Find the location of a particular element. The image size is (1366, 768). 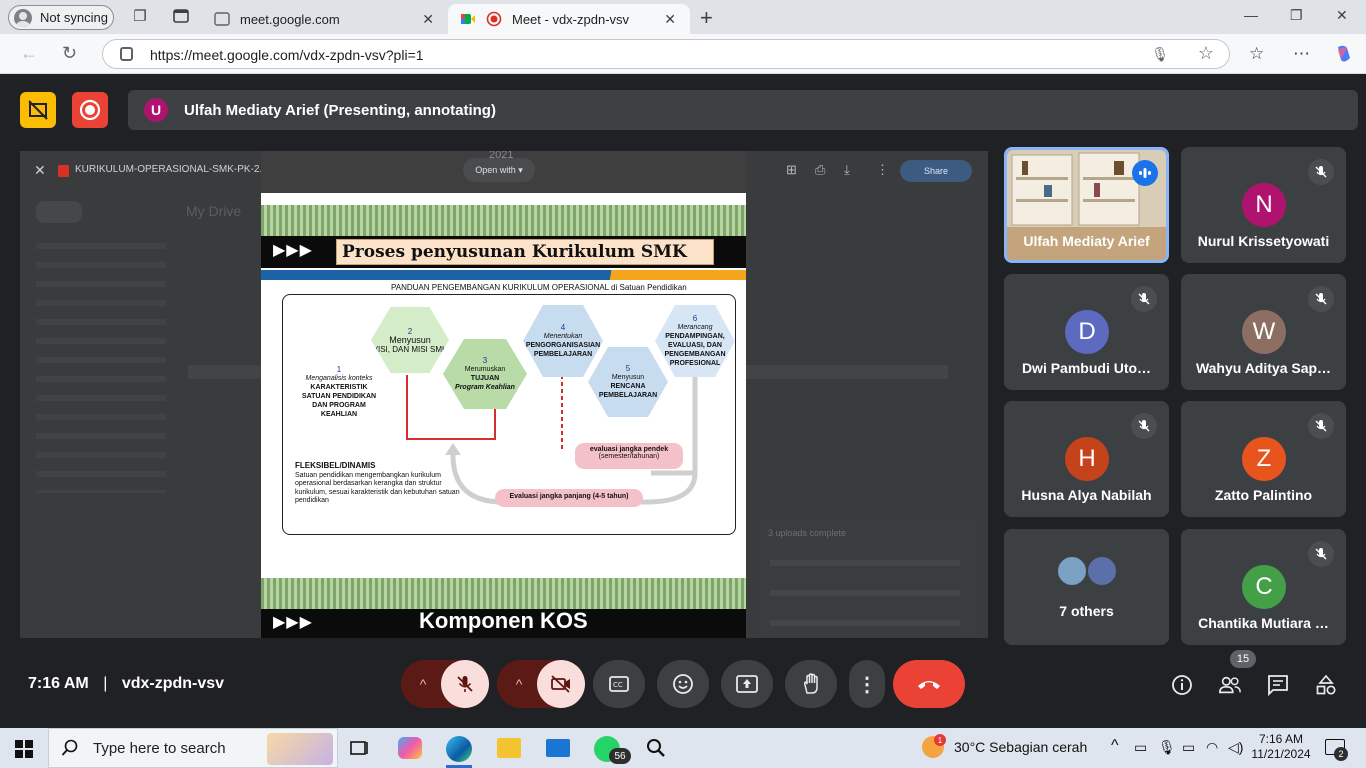

file-explorer-icon is located at coordinates (509, 748).